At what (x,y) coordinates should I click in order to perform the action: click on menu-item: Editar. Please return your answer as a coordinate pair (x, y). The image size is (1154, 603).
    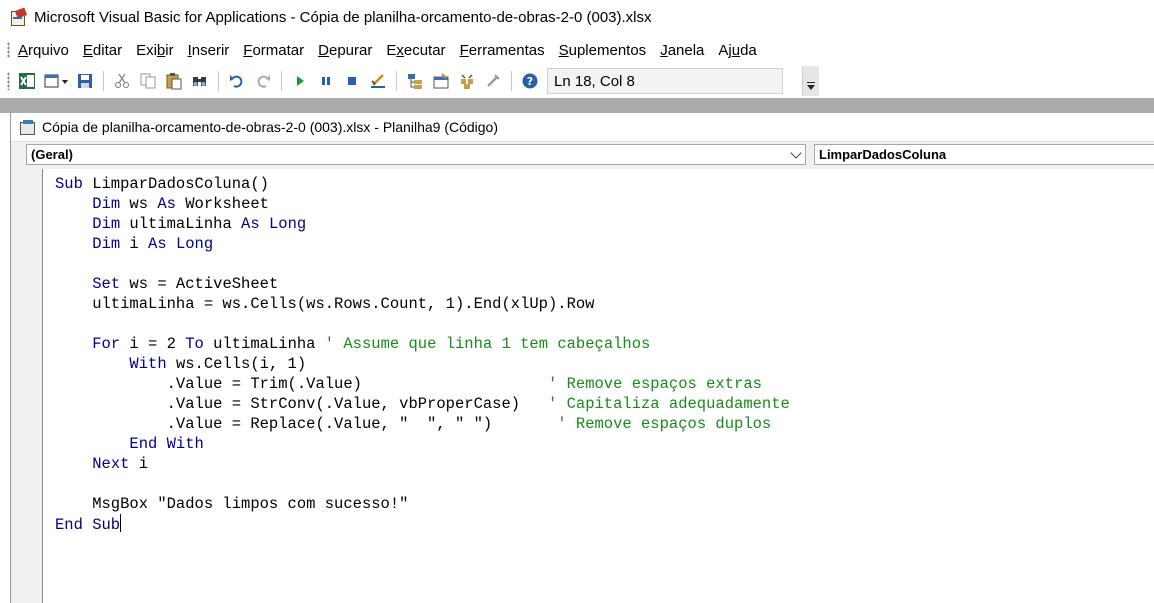
    Looking at the image, I should click on (102, 50).